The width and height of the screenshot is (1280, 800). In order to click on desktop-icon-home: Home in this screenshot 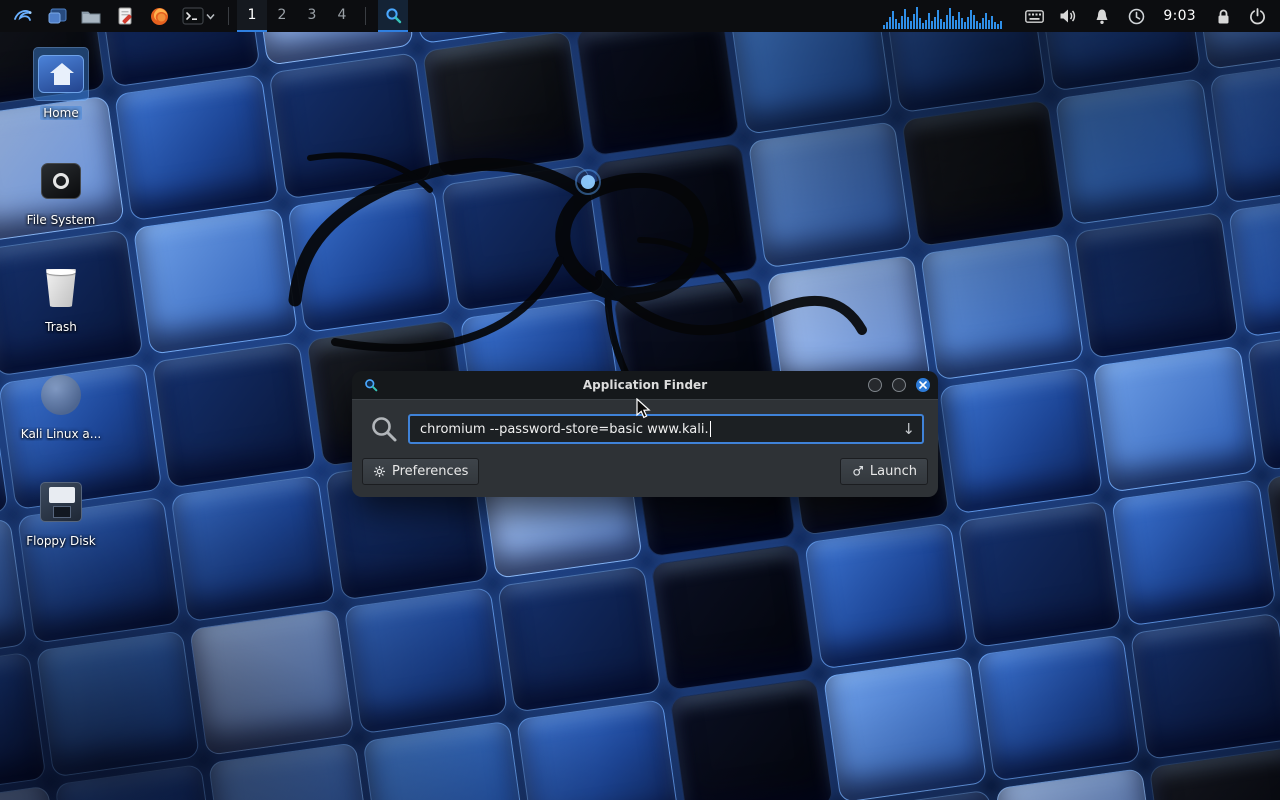, I will do `click(61, 101)`.